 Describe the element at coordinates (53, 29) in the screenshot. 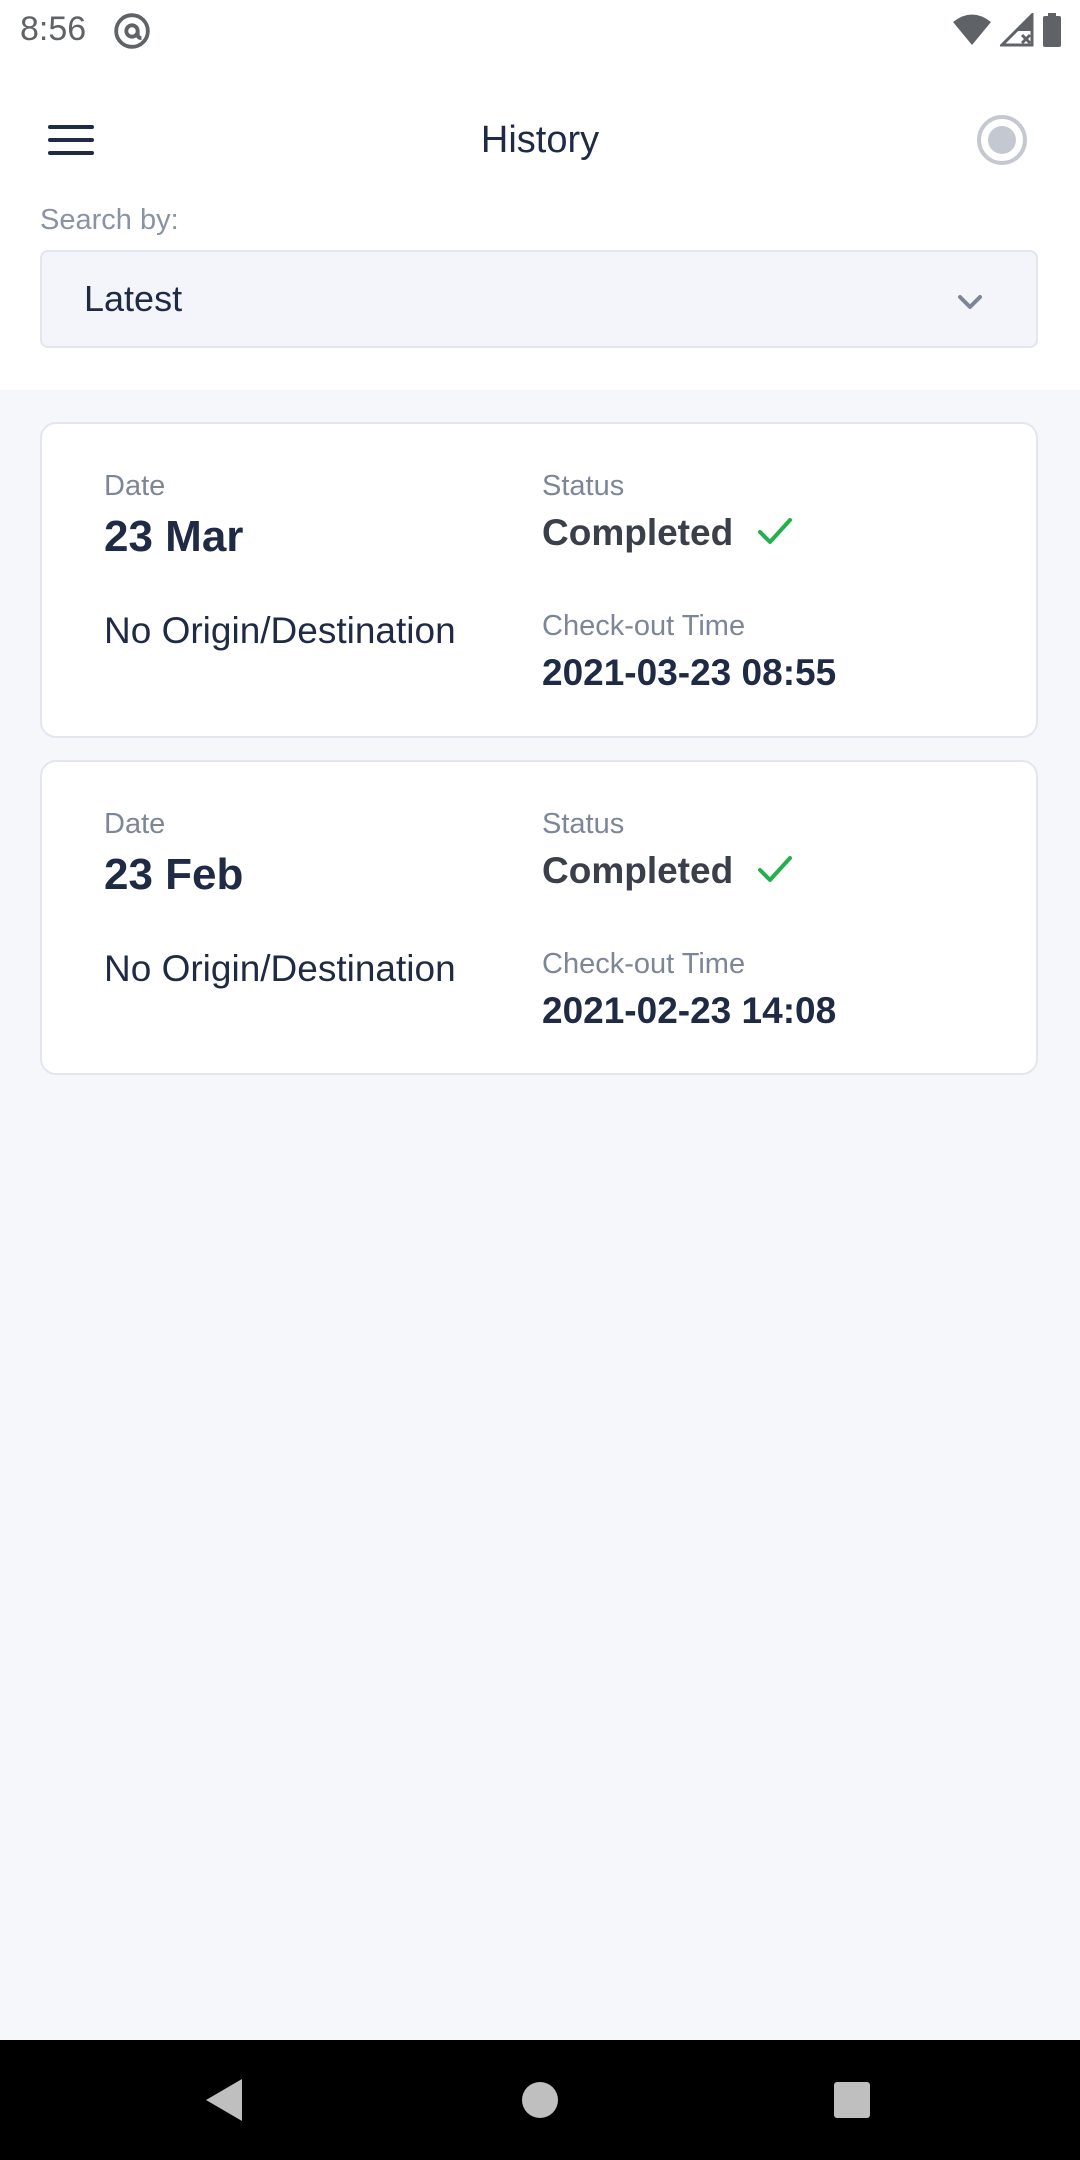

I see `status-time: 8:56` at that location.